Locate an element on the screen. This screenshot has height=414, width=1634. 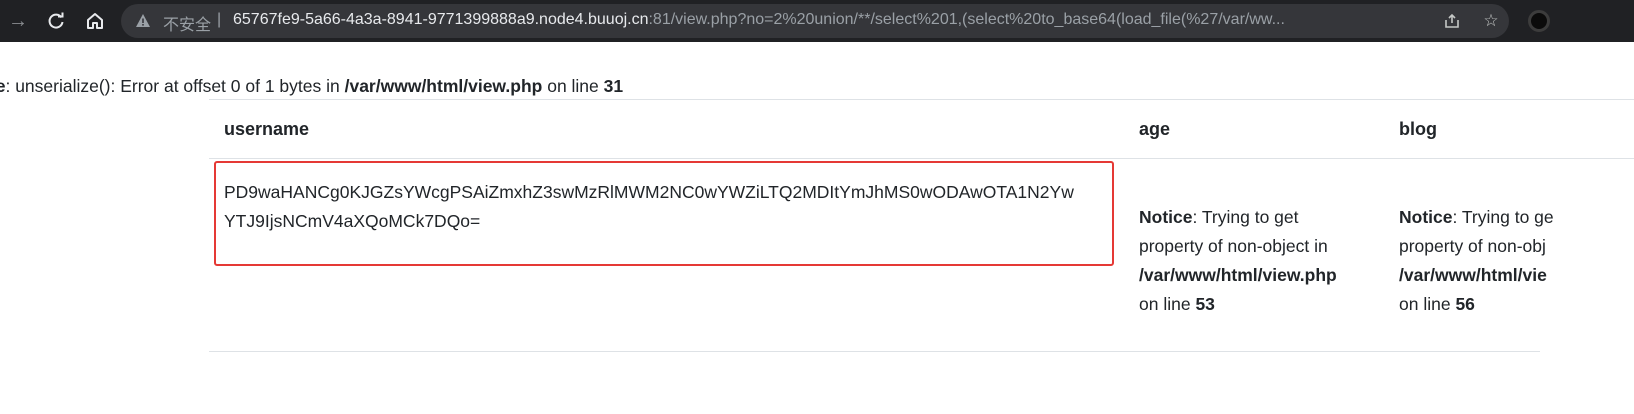
extension-icon is located at coordinates (1539, 21).